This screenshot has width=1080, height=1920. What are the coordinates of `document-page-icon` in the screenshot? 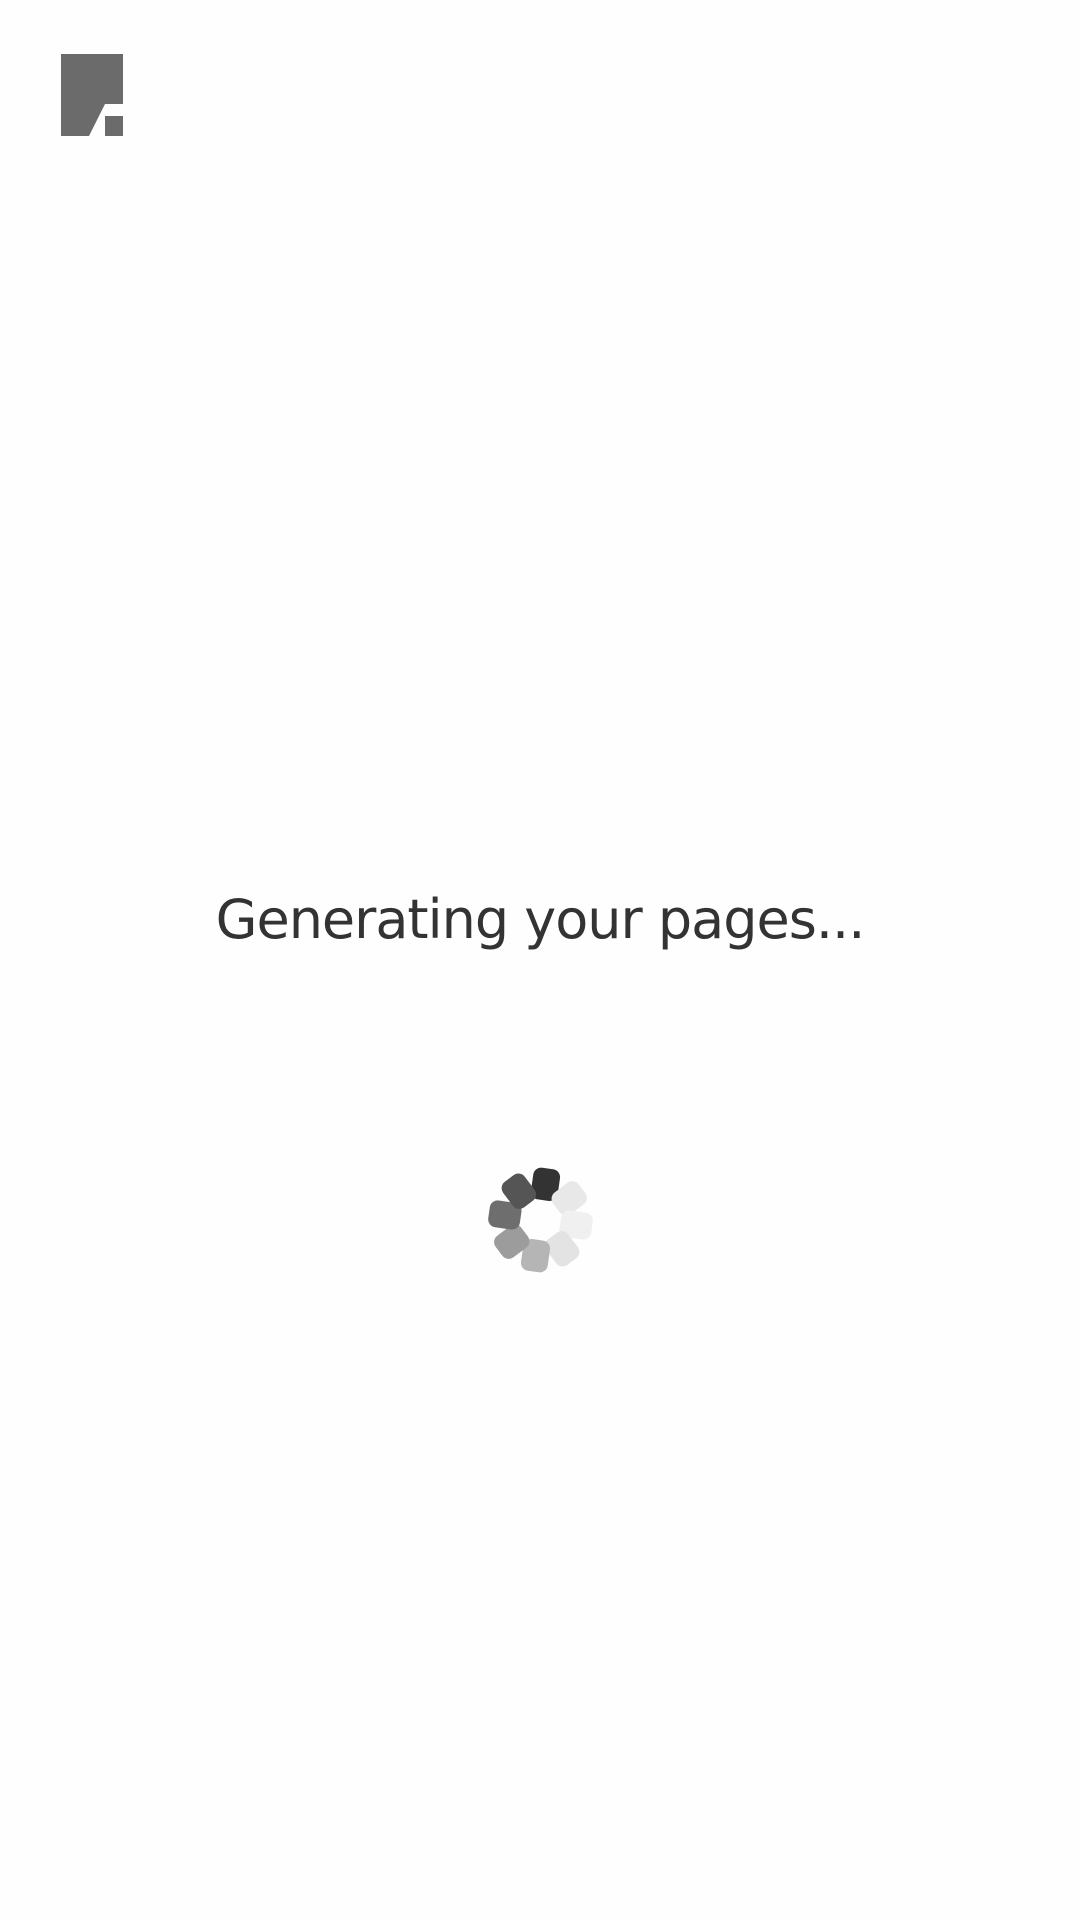 It's located at (92, 95).